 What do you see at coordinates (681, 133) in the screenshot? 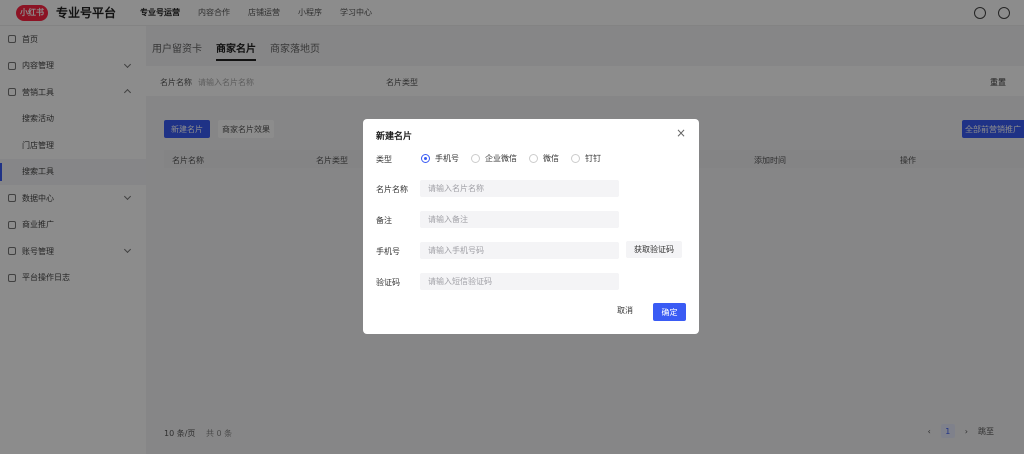
I see `close-icon: ×` at bounding box center [681, 133].